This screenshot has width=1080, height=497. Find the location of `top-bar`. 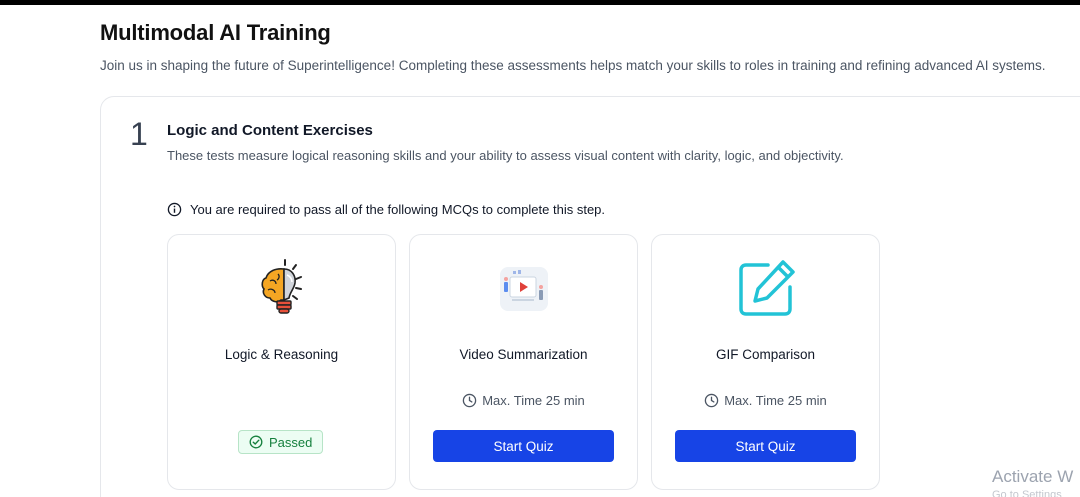

top-bar is located at coordinates (540, 2).